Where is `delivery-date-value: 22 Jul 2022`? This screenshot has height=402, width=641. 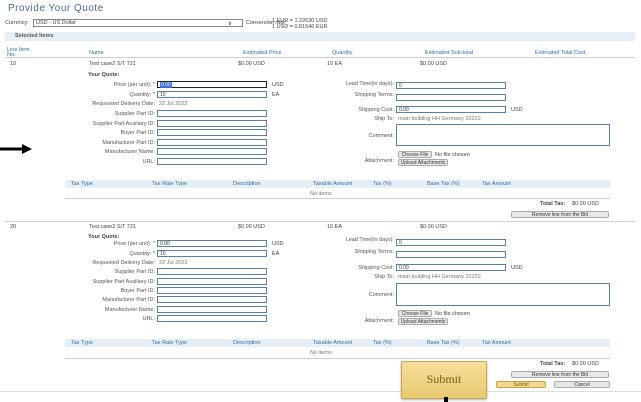
delivery-date-value: 22 Jul 2022 is located at coordinates (173, 263).